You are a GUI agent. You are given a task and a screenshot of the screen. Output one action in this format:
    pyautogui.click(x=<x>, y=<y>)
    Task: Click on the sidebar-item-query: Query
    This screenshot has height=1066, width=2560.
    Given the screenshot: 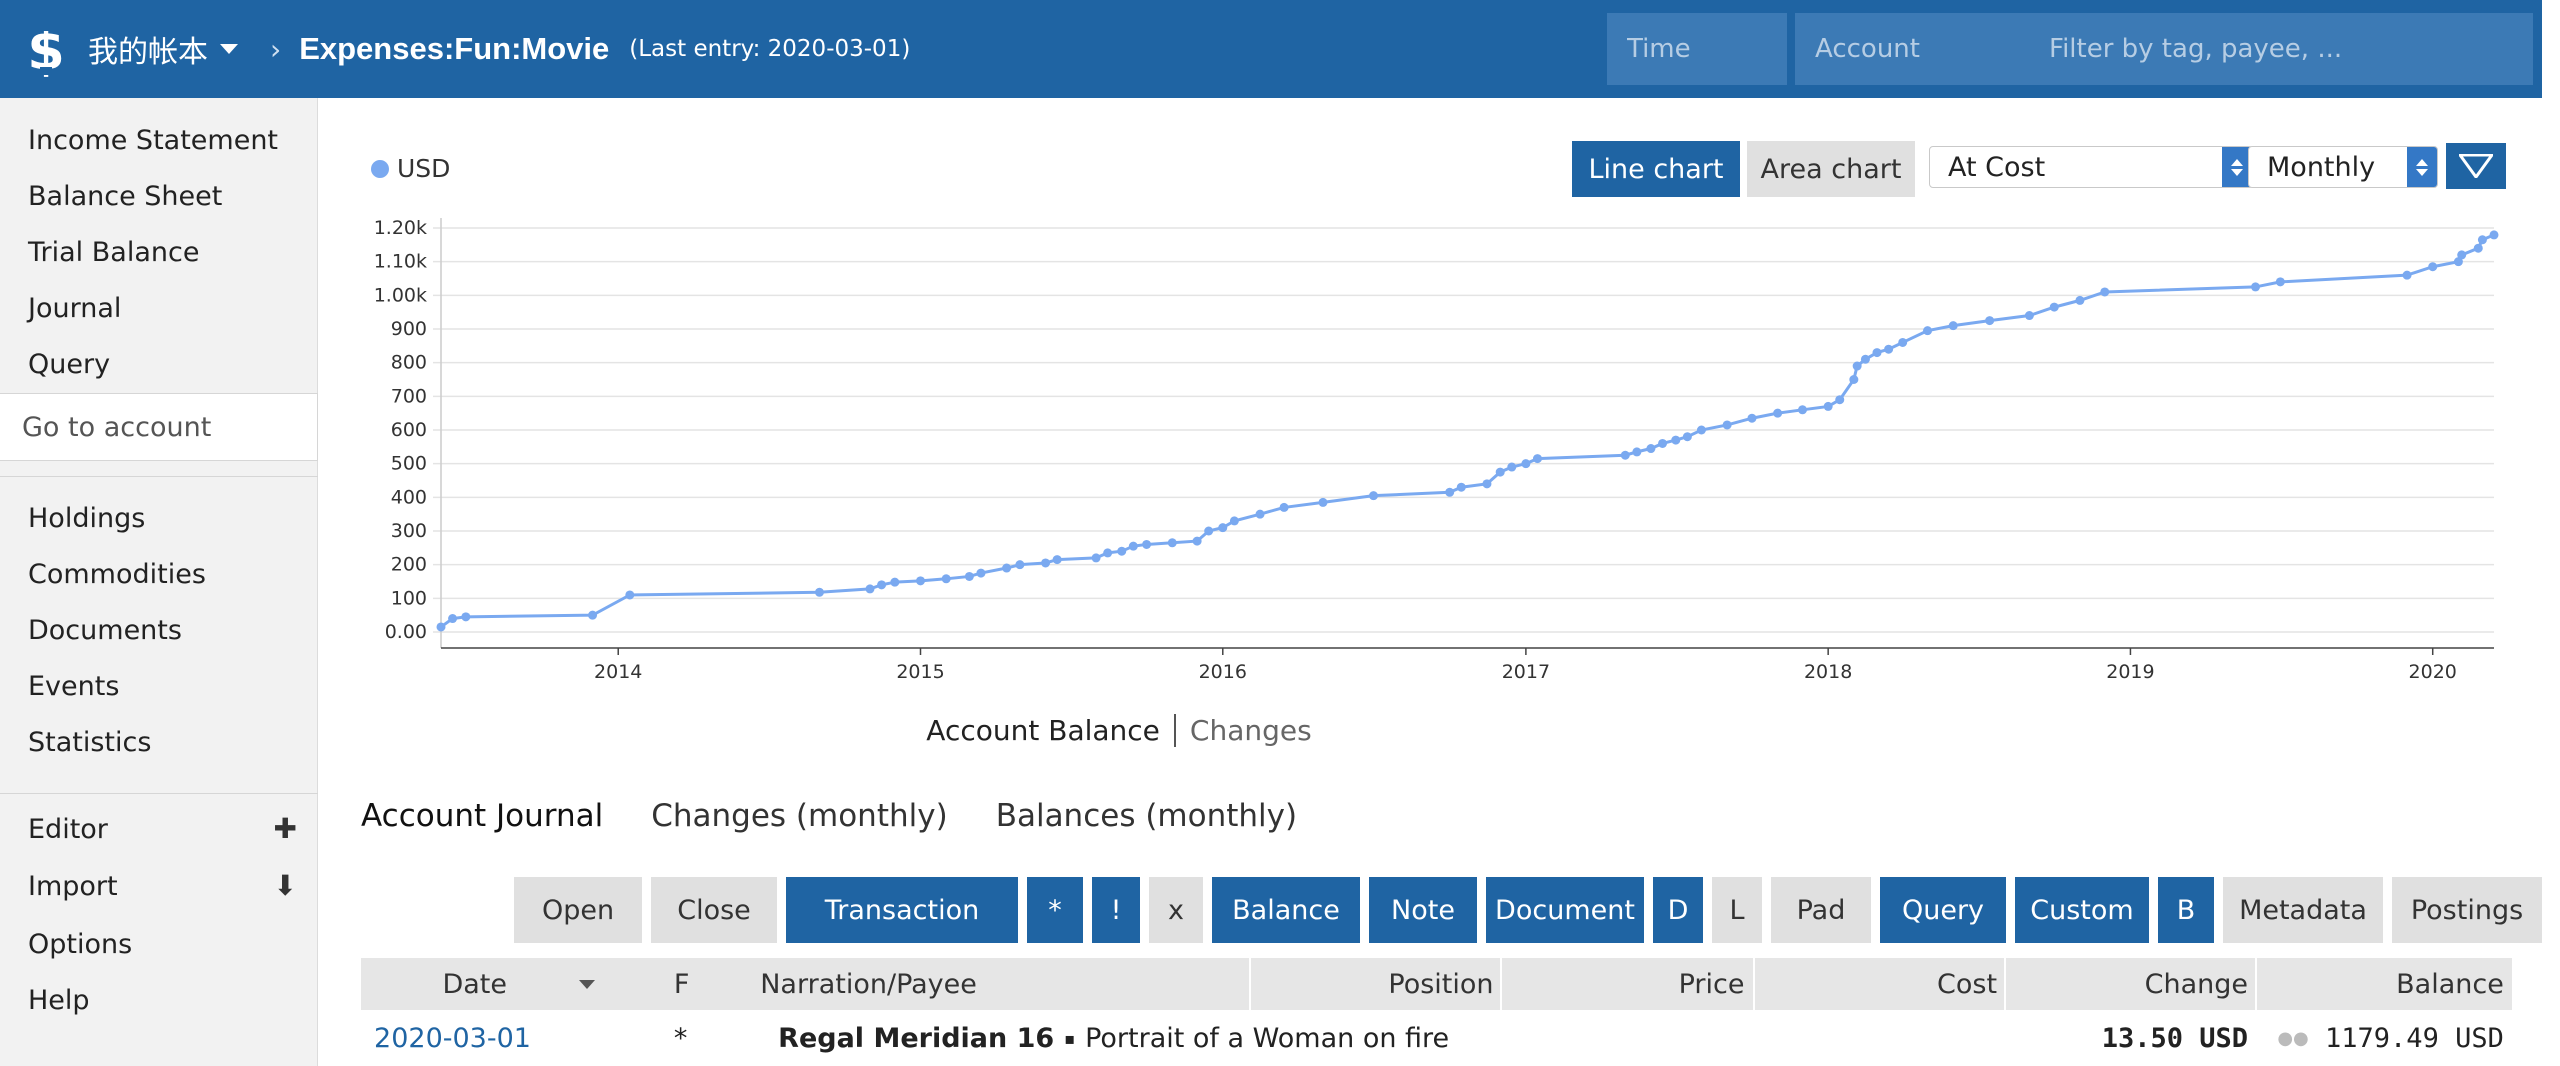 What is the action you would take?
    pyautogui.click(x=69, y=364)
    